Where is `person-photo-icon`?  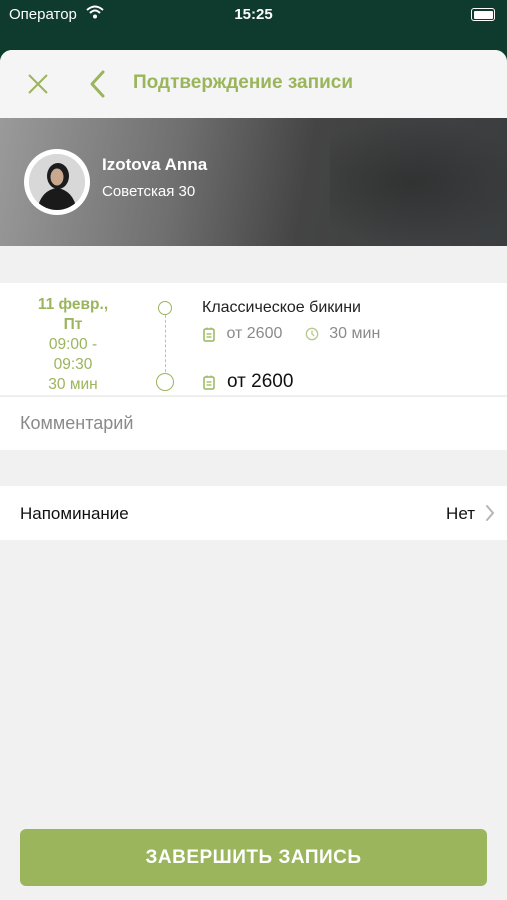
person-photo-icon is located at coordinates (57, 182).